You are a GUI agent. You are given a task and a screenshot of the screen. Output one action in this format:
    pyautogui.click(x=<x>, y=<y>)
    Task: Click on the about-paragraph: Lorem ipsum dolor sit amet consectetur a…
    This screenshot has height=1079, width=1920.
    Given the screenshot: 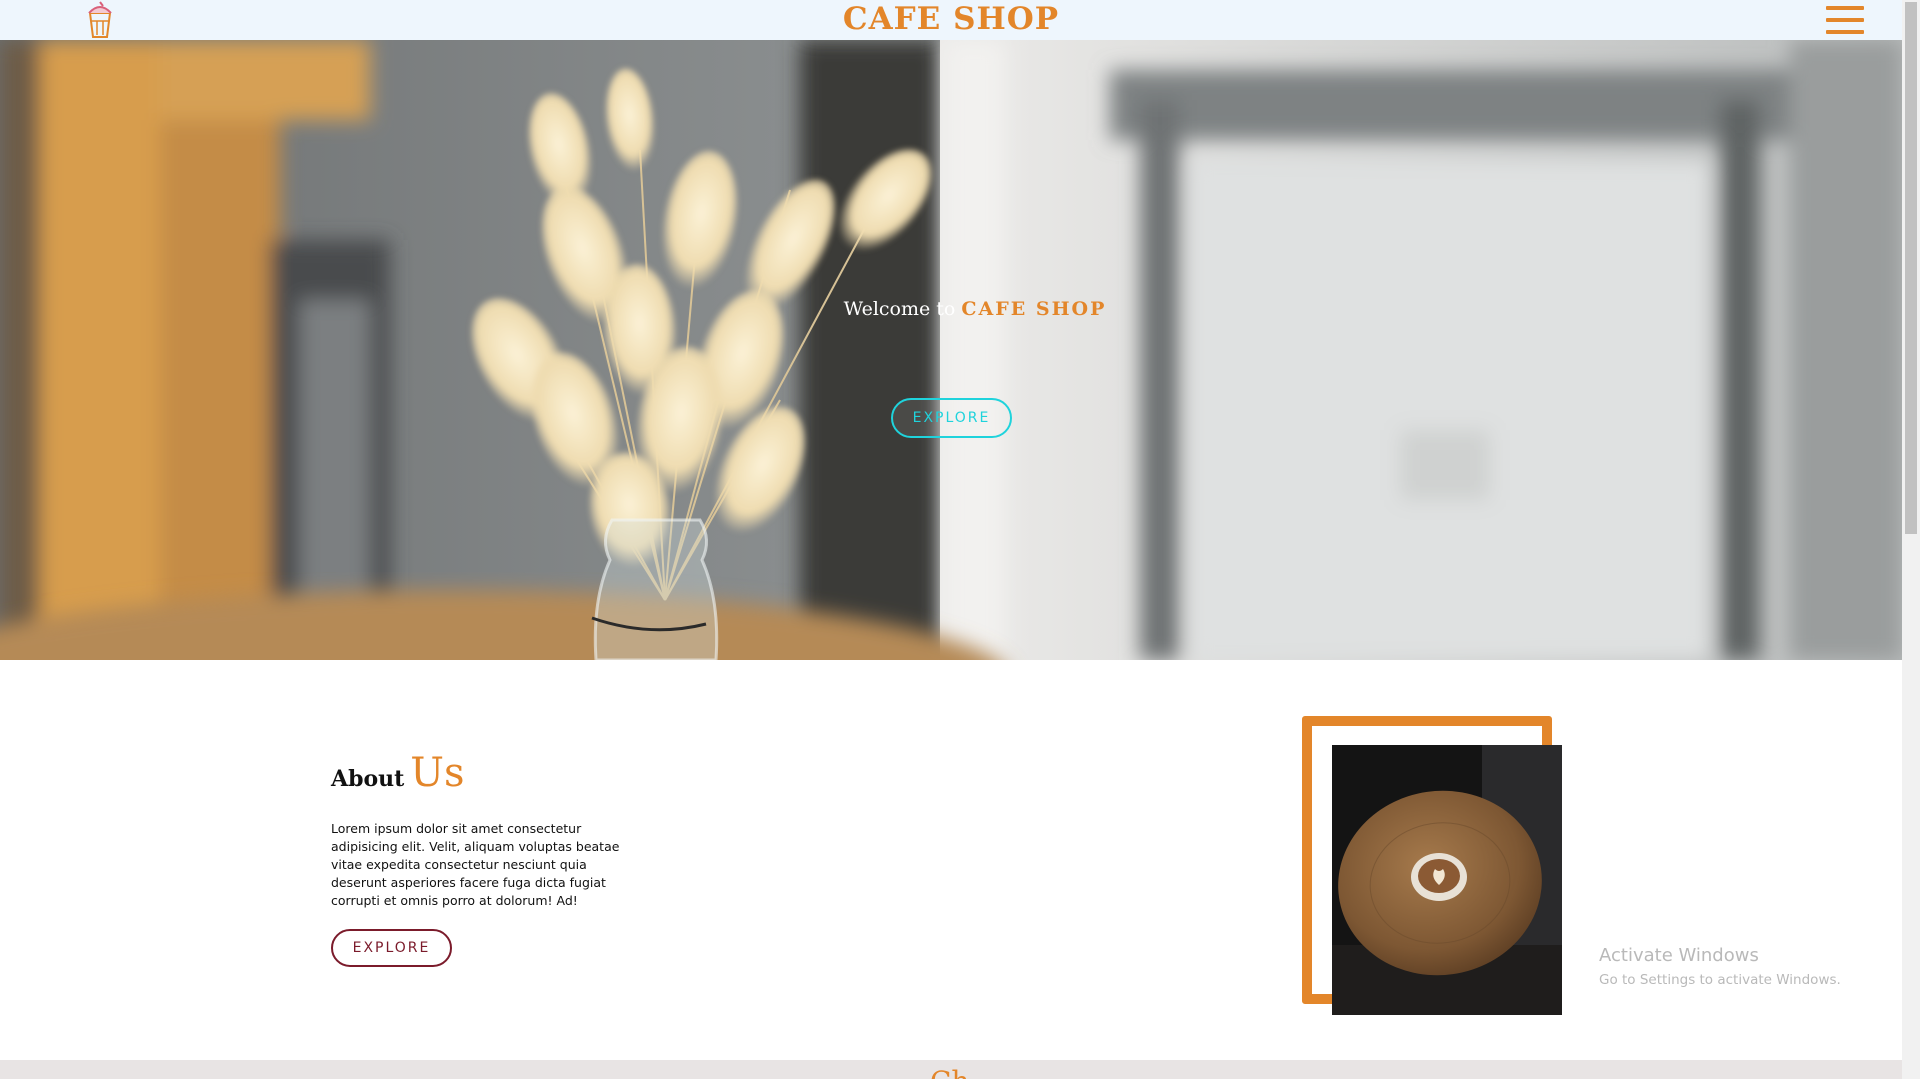 What is the action you would take?
    pyautogui.click(x=475, y=864)
    